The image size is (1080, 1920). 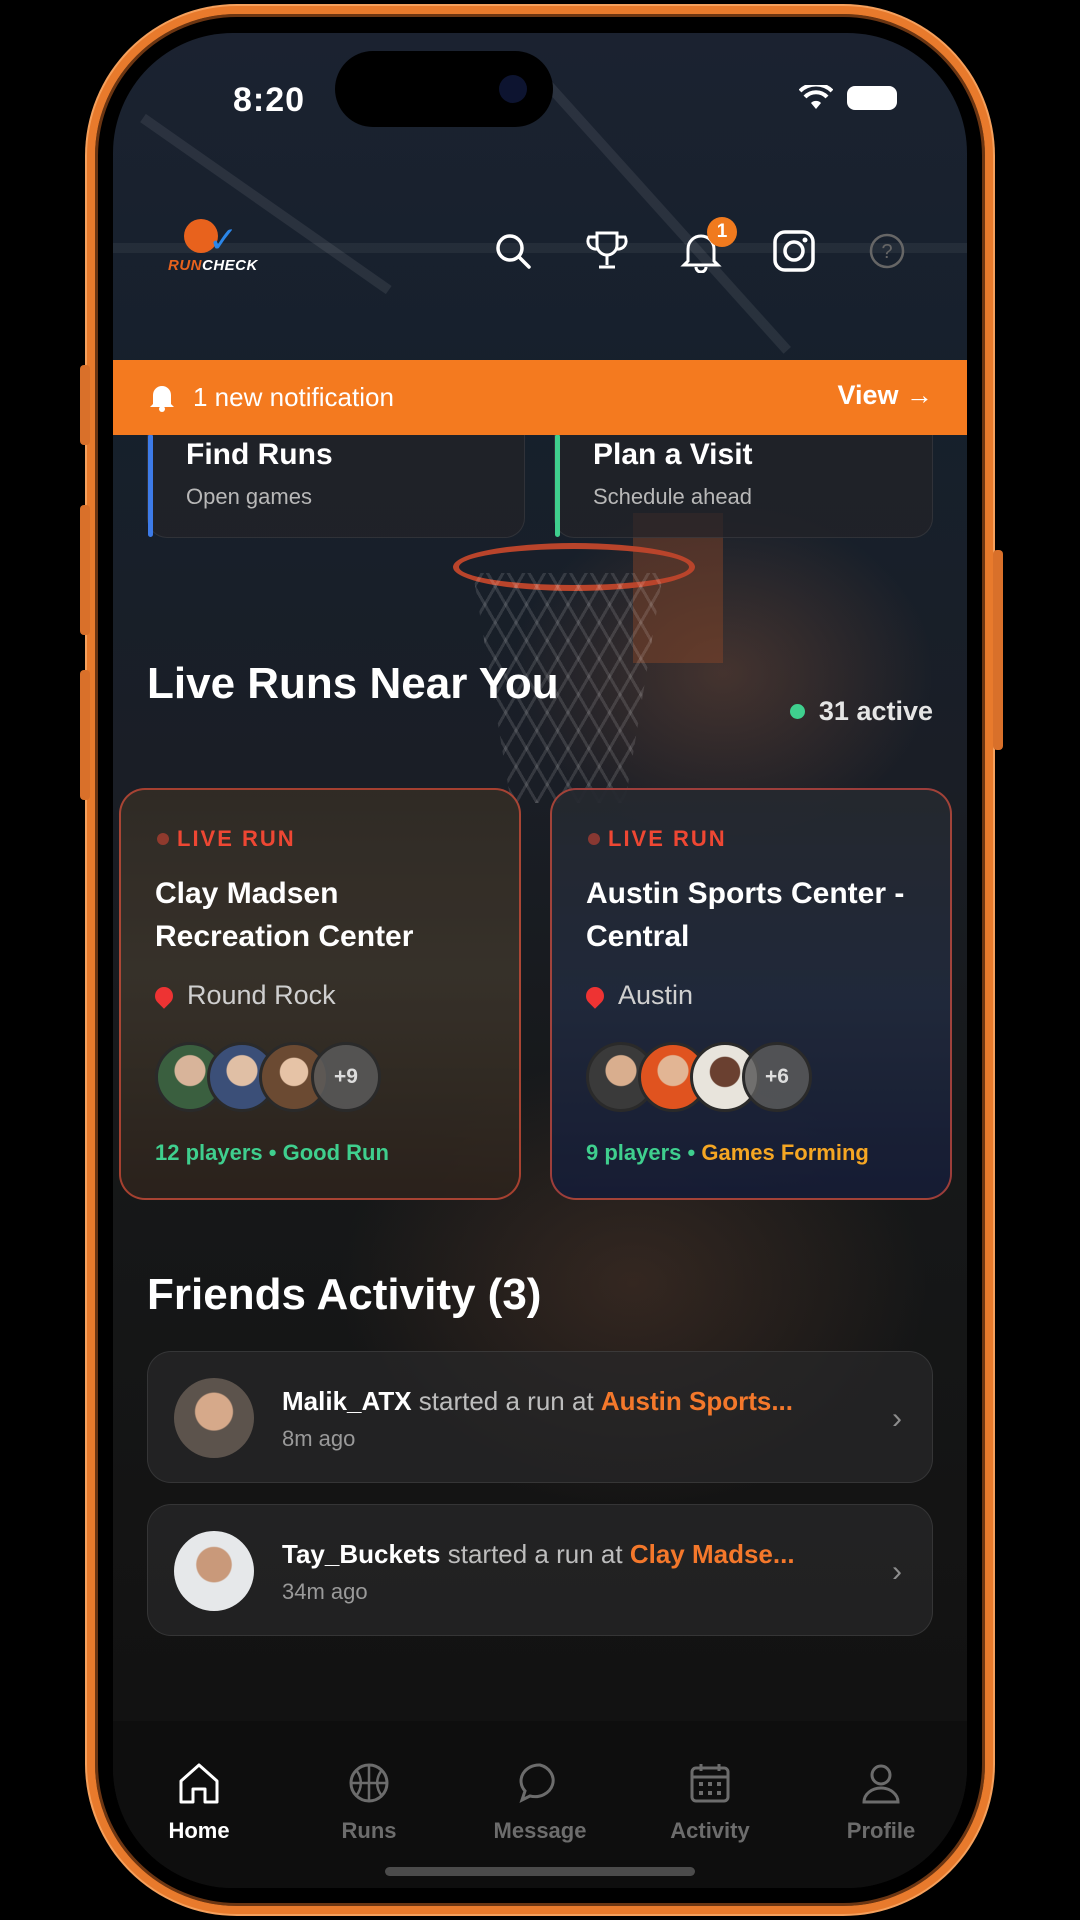 What do you see at coordinates (336, 485) in the screenshot?
I see `find-runs-card: Find Runs Open games` at bounding box center [336, 485].